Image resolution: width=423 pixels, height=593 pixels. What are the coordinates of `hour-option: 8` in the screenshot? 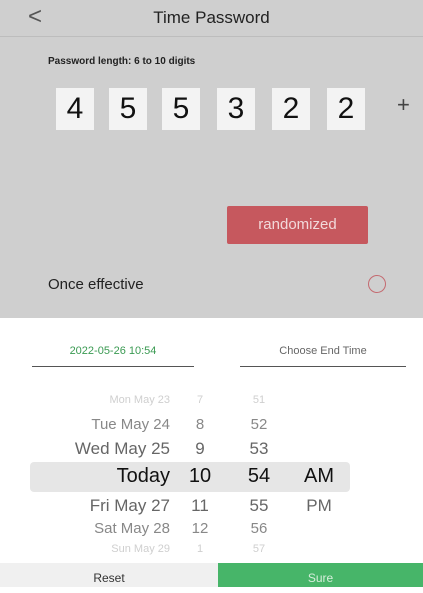 It's located at (200, 424).